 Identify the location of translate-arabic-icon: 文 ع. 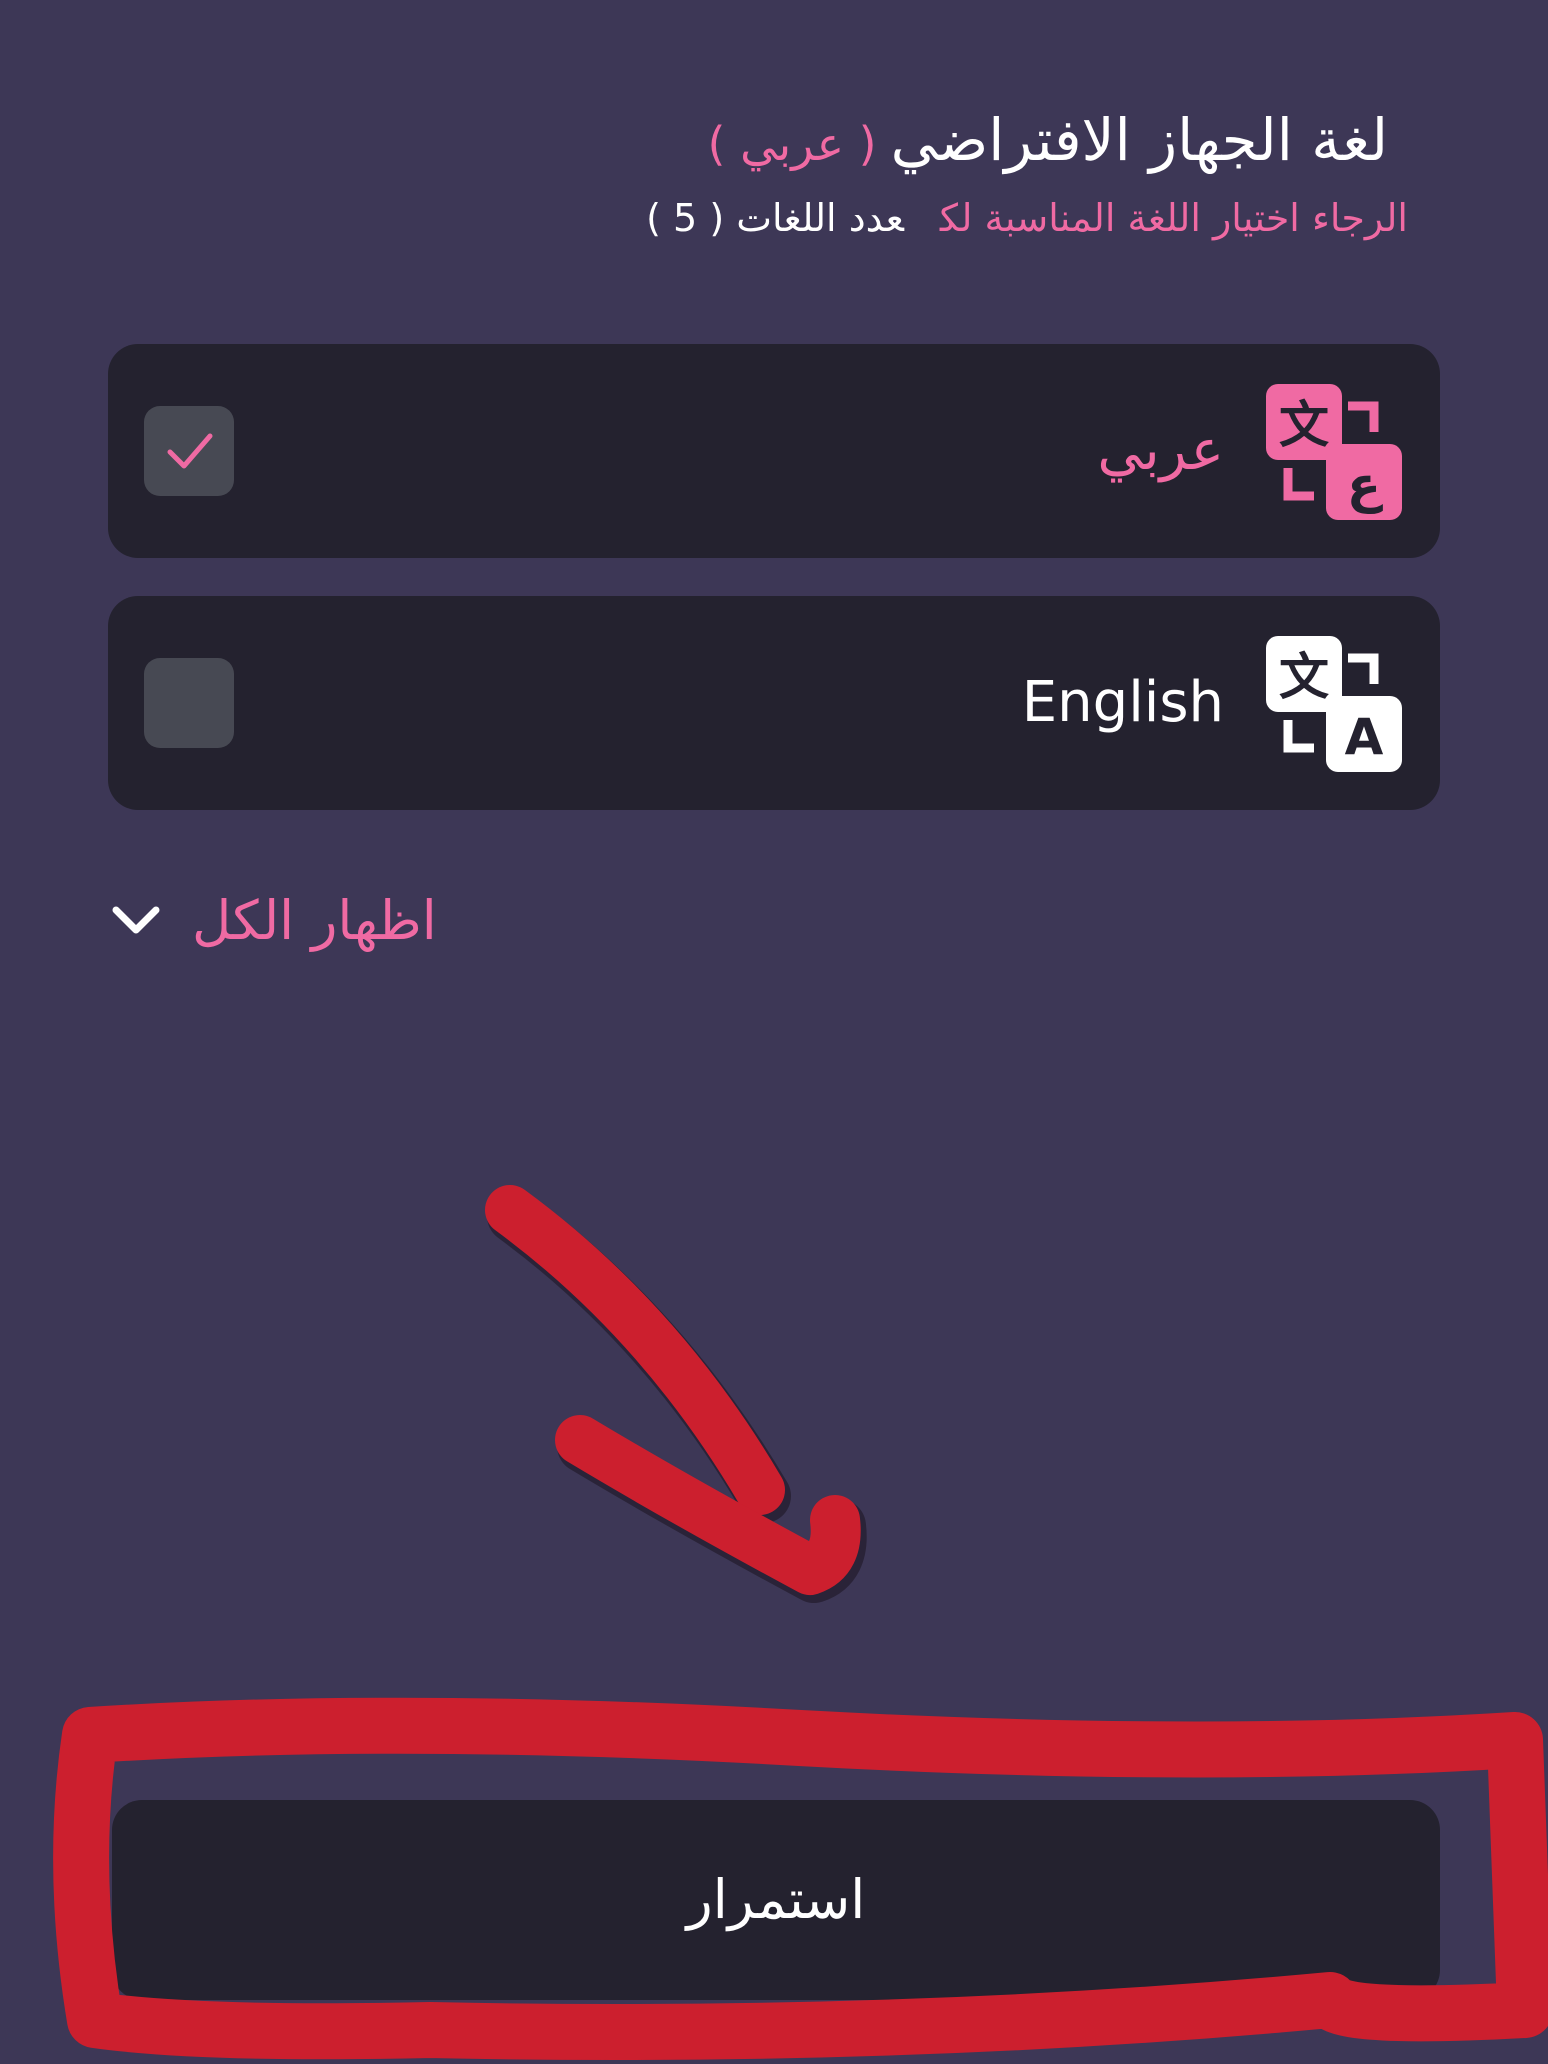
(1334, 452).